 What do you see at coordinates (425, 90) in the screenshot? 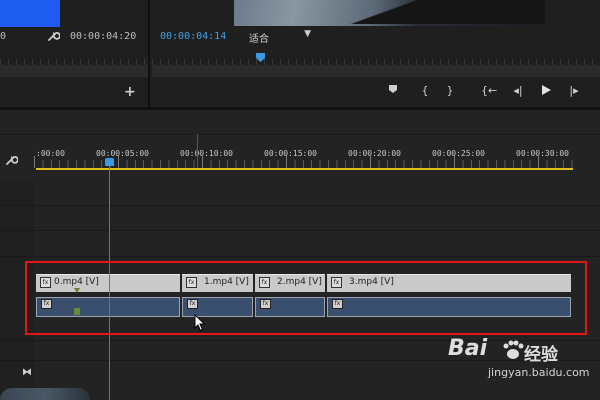
I see `mark-in-icon: {` at bounding box center [425, 90].